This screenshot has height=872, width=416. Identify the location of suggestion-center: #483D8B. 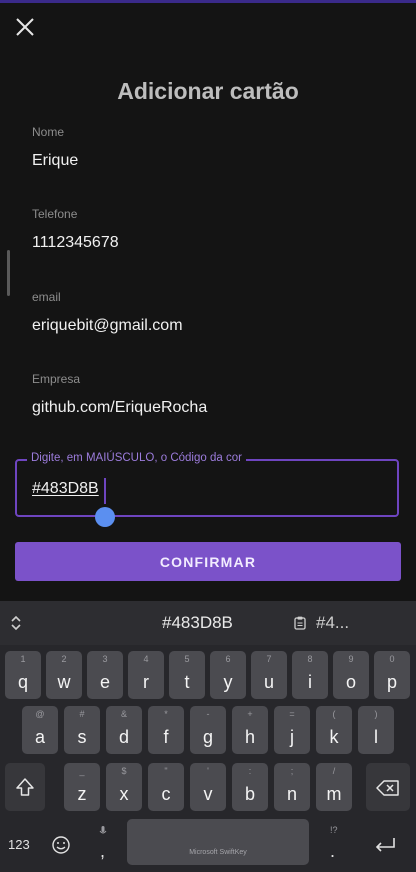
(197, 623).